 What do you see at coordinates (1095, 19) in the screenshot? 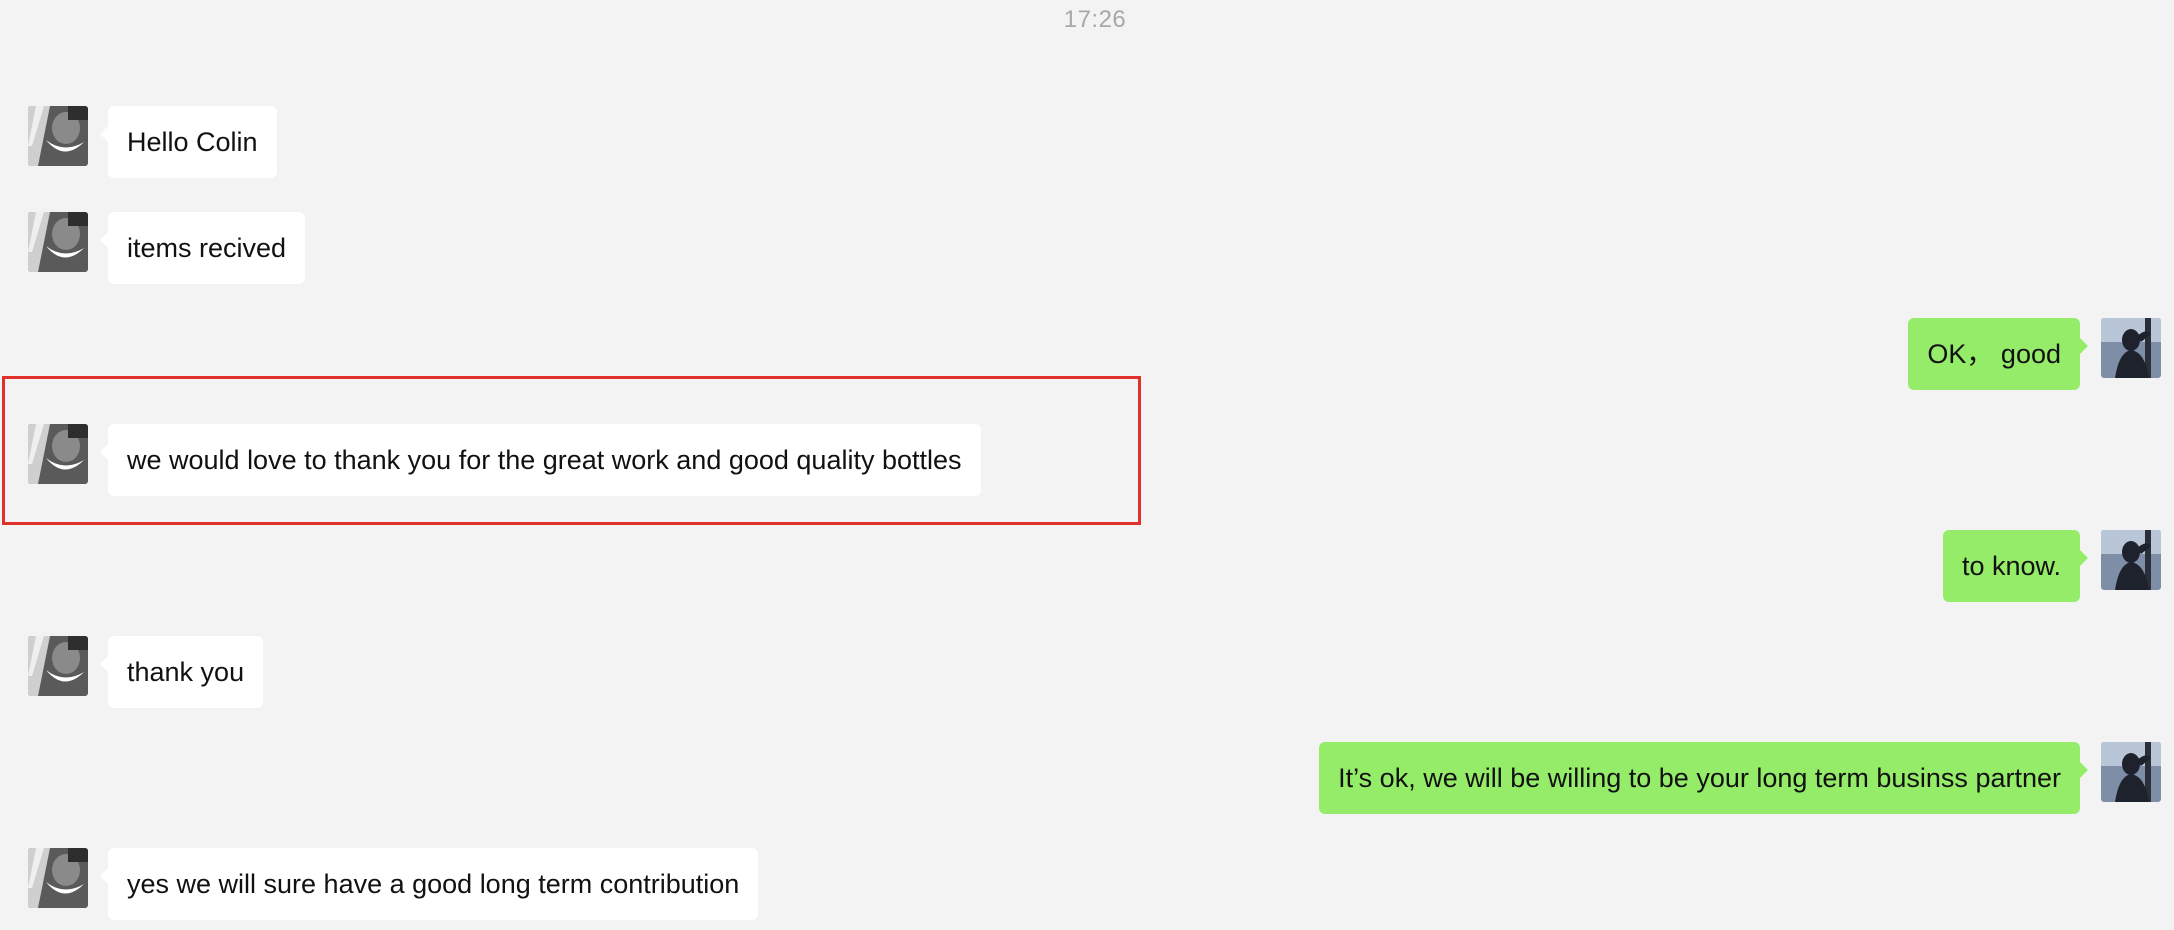
I see `chat-timestamp: 17:26` at bounding box center [1095, 19].